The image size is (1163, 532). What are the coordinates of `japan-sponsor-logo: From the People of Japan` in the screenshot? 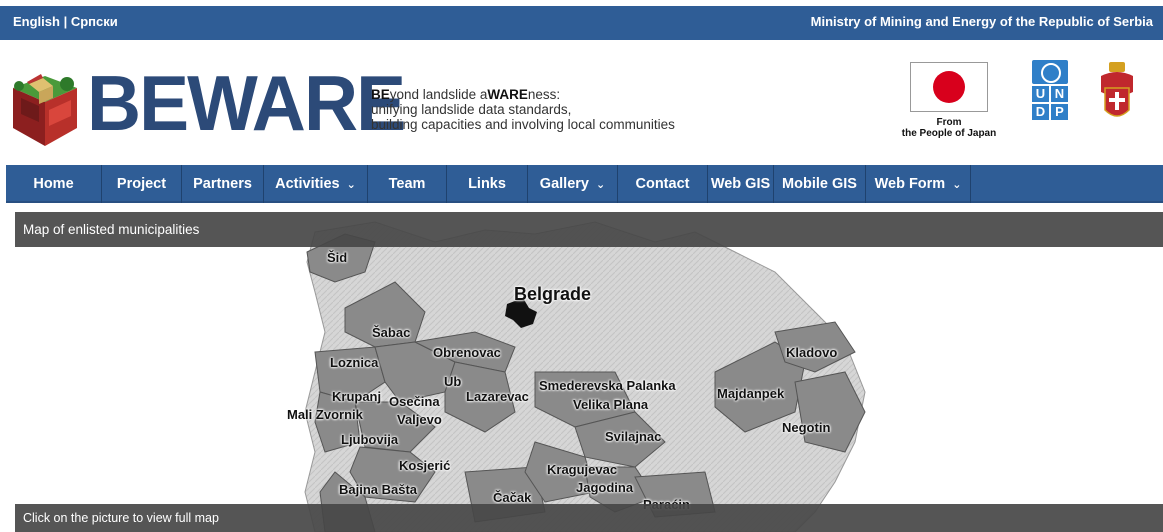 It's located at (953, 102).